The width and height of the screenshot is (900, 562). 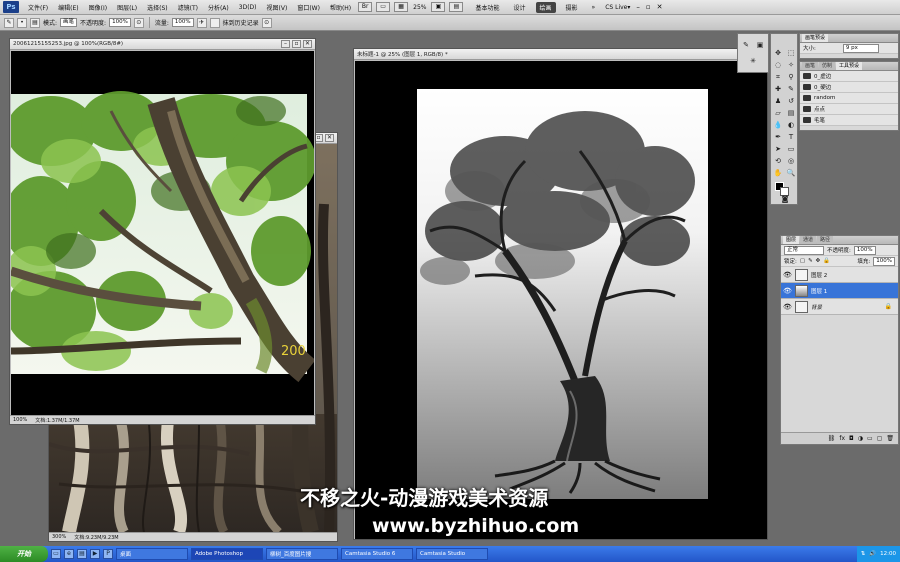 What do you see at coordinates (296, 44) in the screenshot?
I see `doc-maximize-icon: ▫` at bounding box center [296, 44].